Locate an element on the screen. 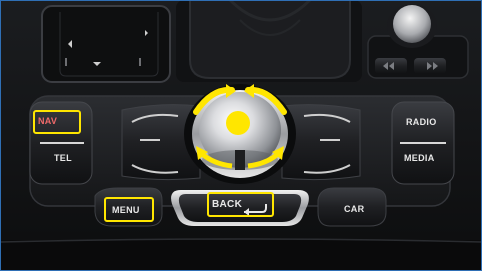 The width and height of the screenshot is (482, 271). media-button: MEDIA is located at coordinates (419, 158).